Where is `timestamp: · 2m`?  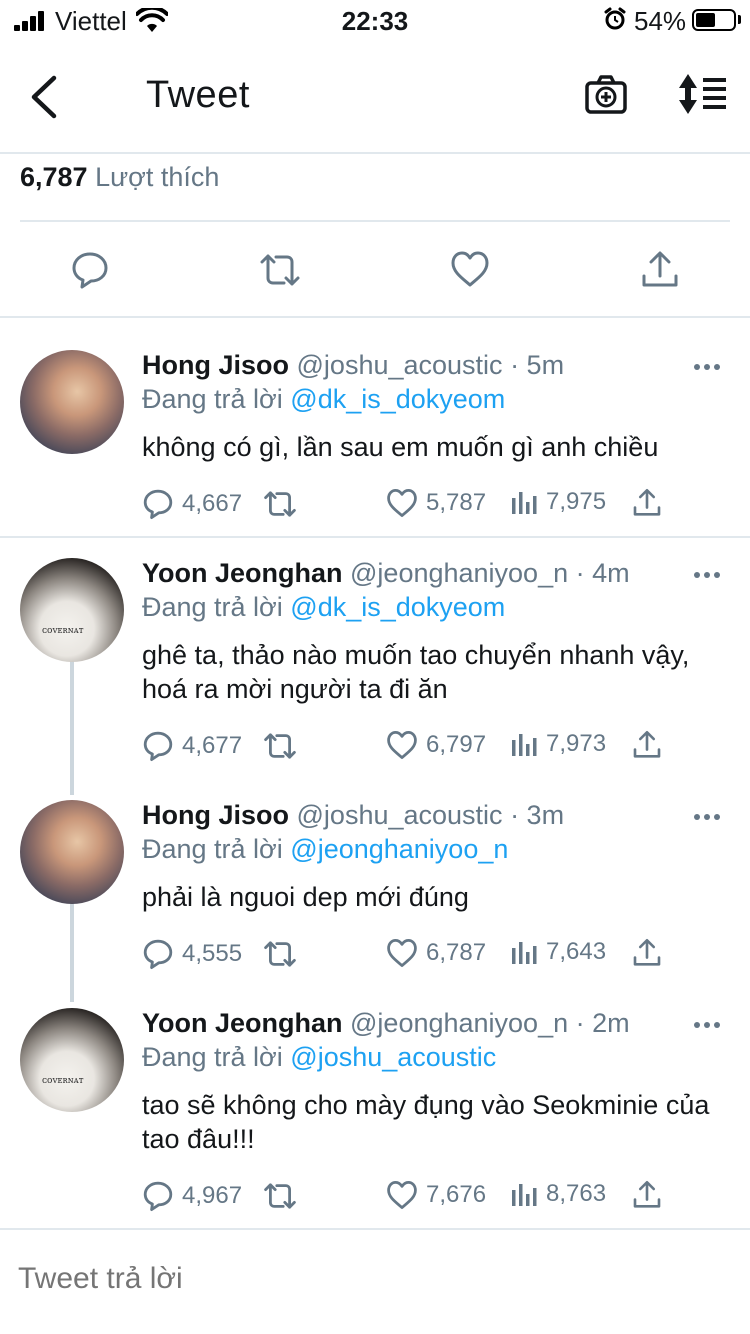 timestamp: · 2m is located at coordinates (602, 1023).